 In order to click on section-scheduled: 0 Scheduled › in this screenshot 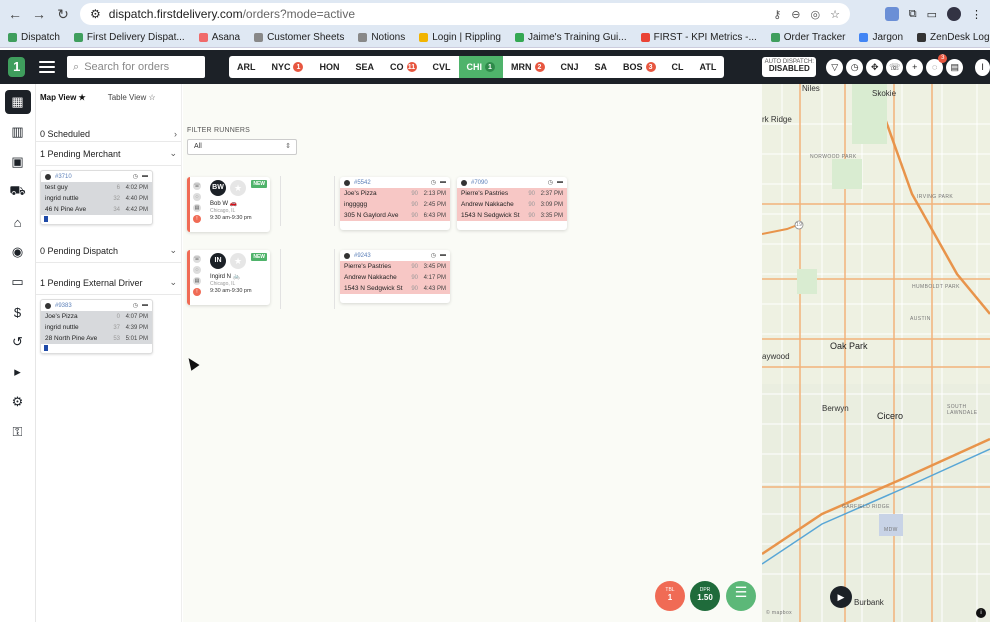, I will do `click(108, 134)`.